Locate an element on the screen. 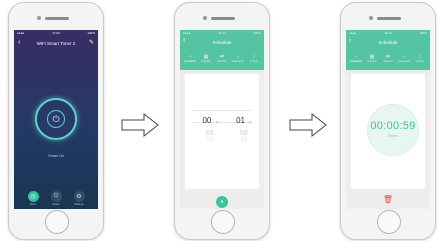 This screenshot has height=241, width=448. check-circle-icon: ● is located at coordinates (222, 202).